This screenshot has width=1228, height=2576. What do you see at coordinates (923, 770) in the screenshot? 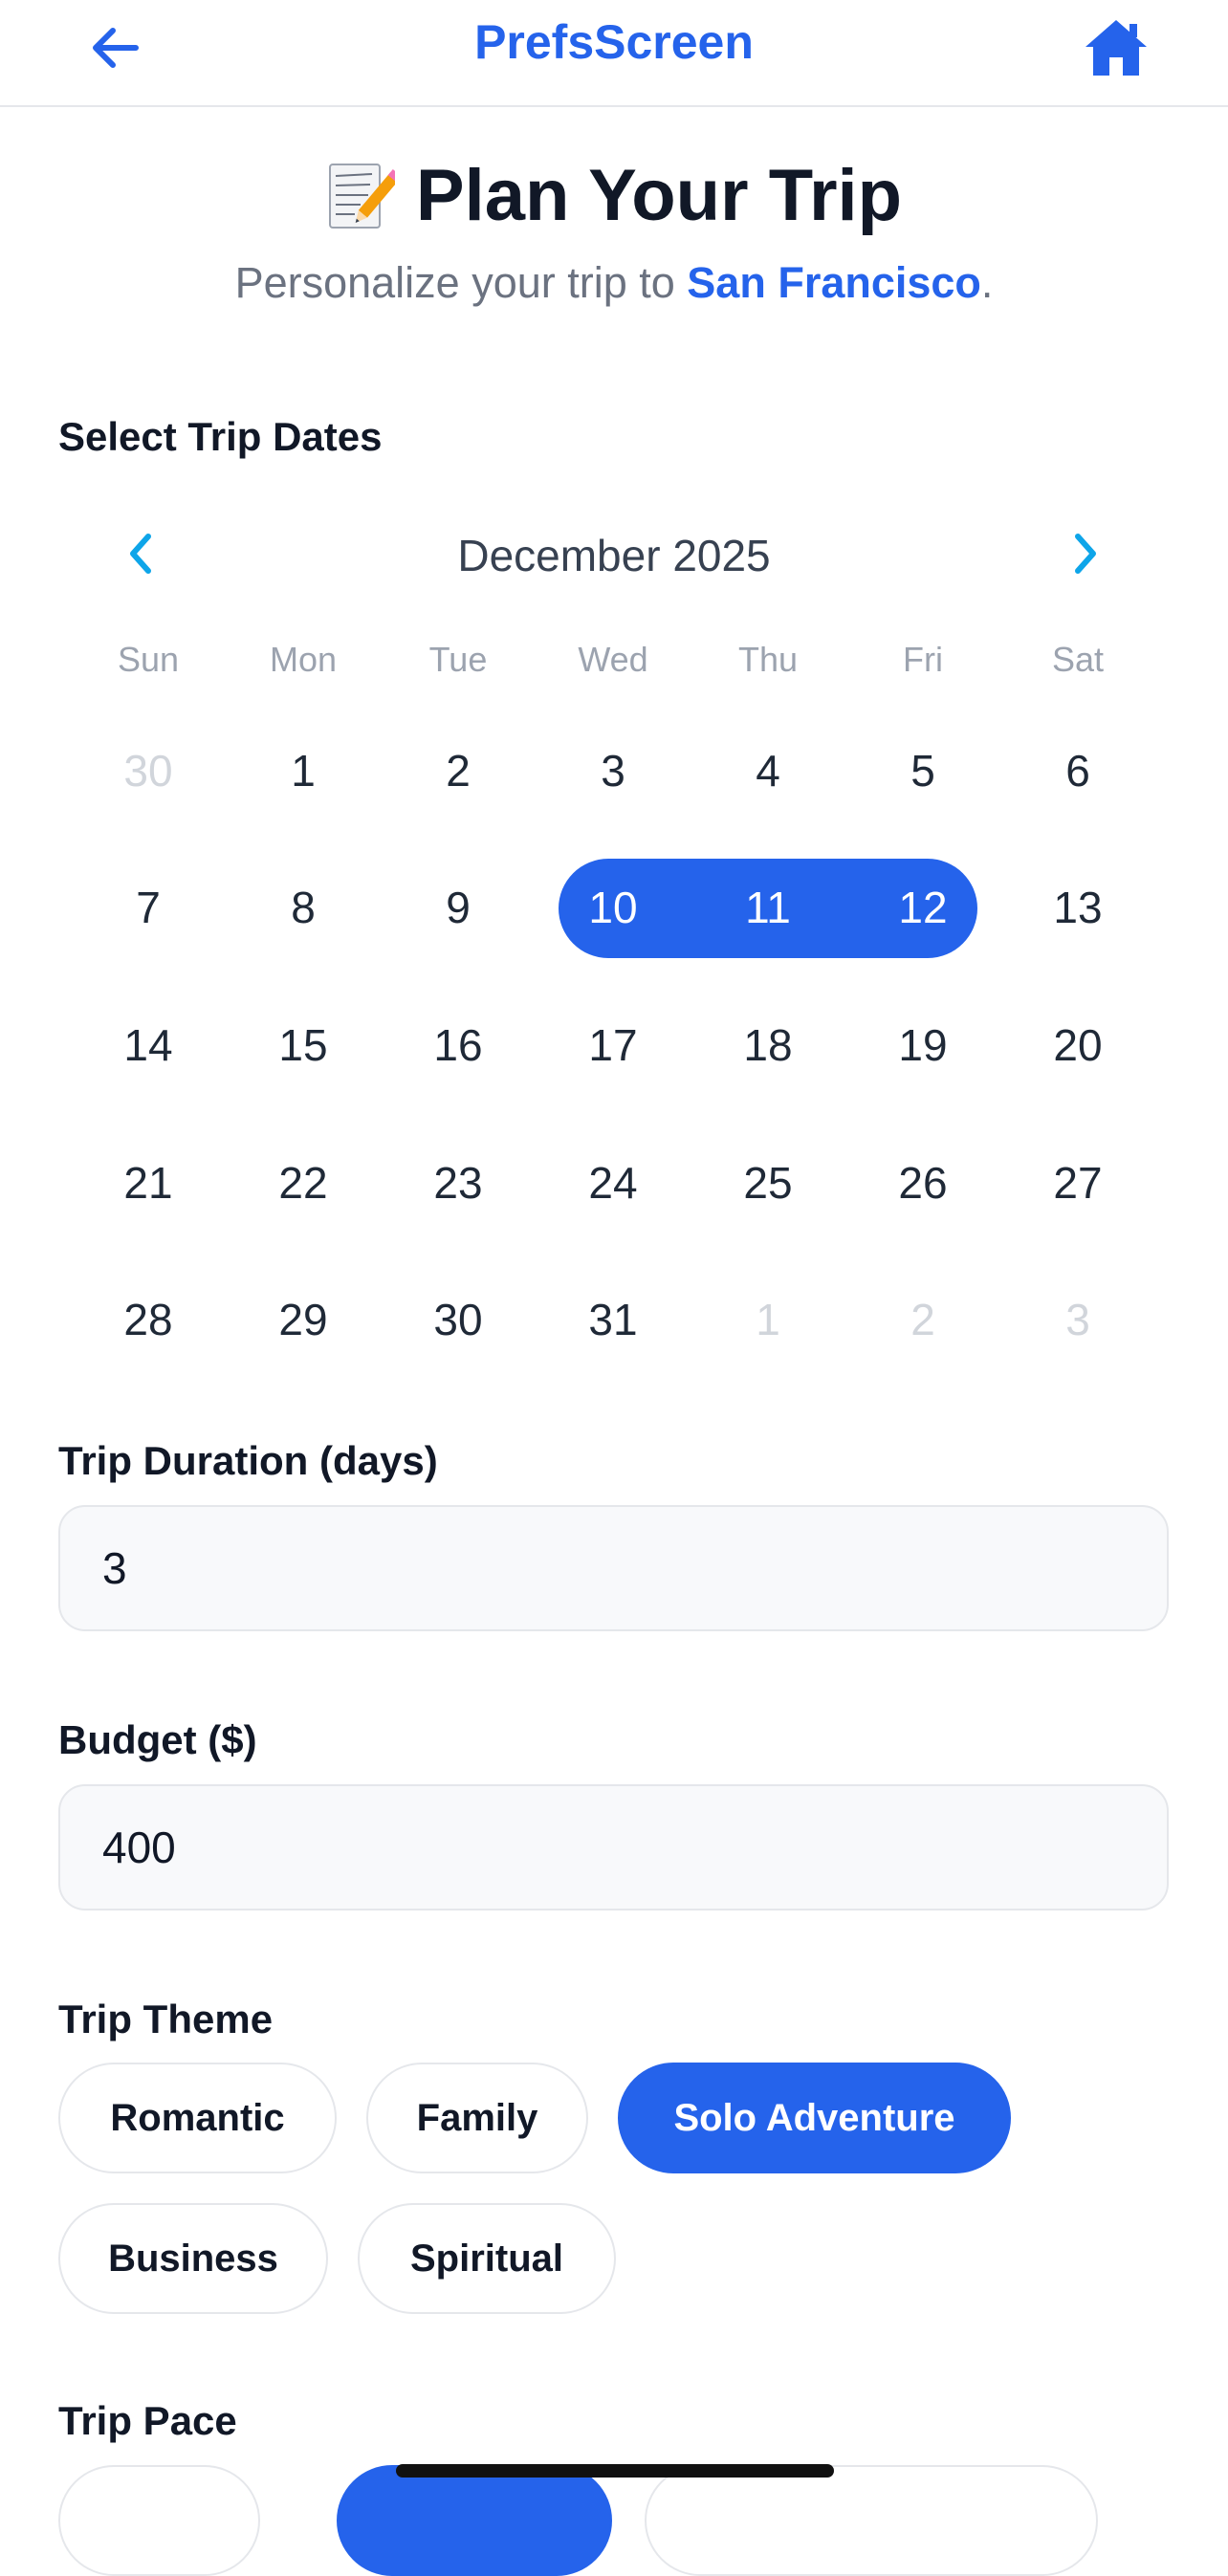
I see `calendar-day: 5` at bounding box center [923, 770].